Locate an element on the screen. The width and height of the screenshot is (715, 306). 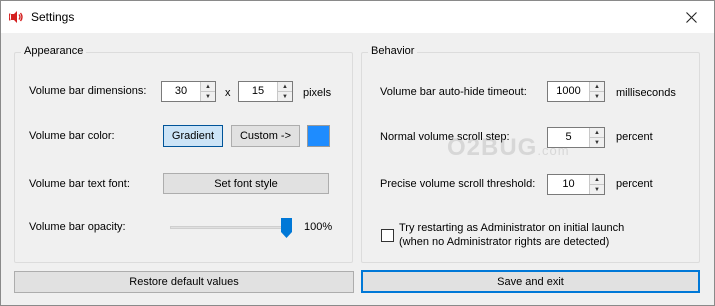
precise-unit: percent is located at coordinates (634, 184).